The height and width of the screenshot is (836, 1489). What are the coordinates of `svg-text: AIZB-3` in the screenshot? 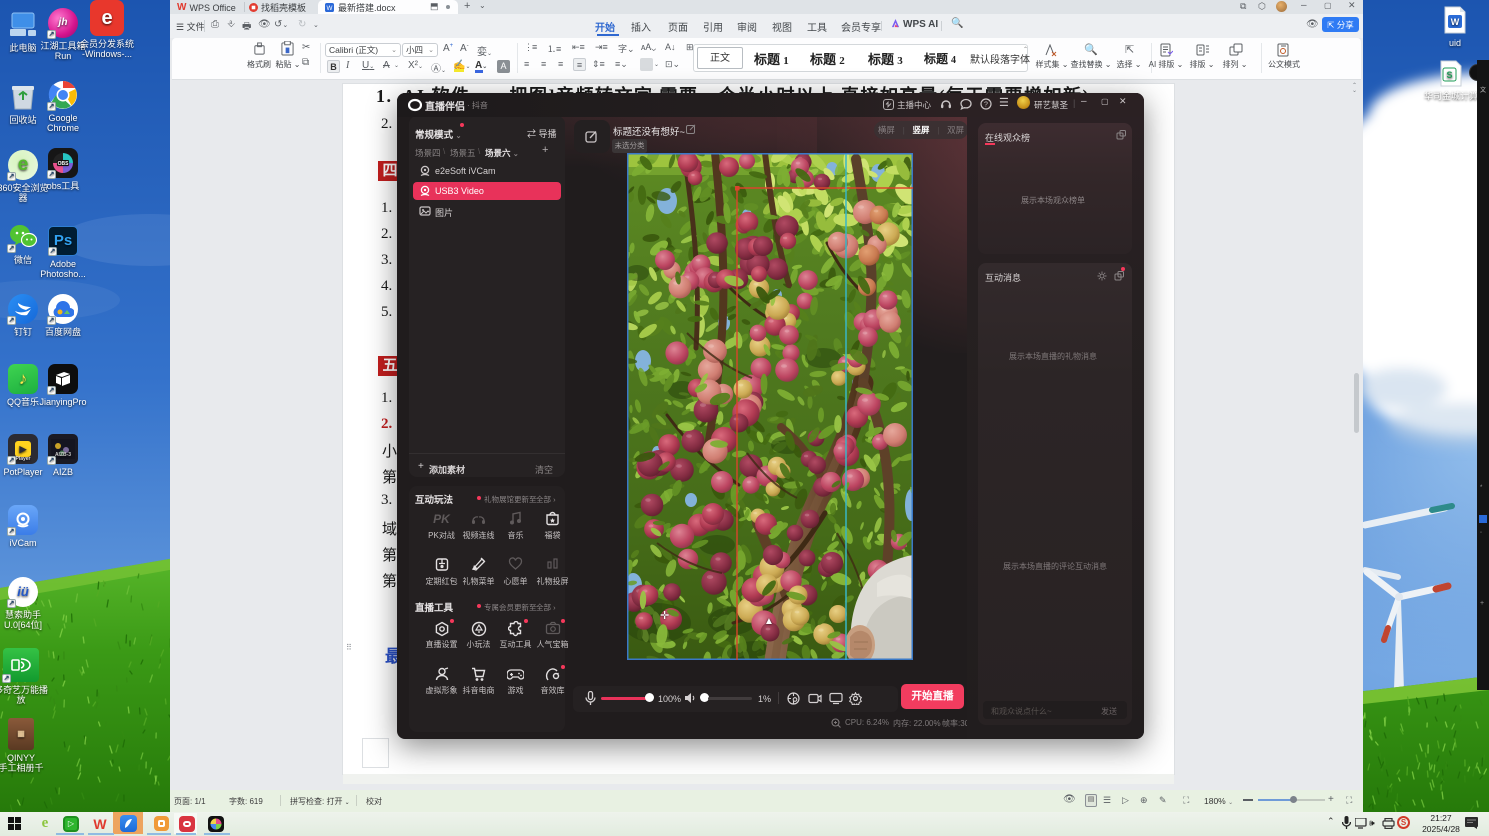 It's located at (63, 455).